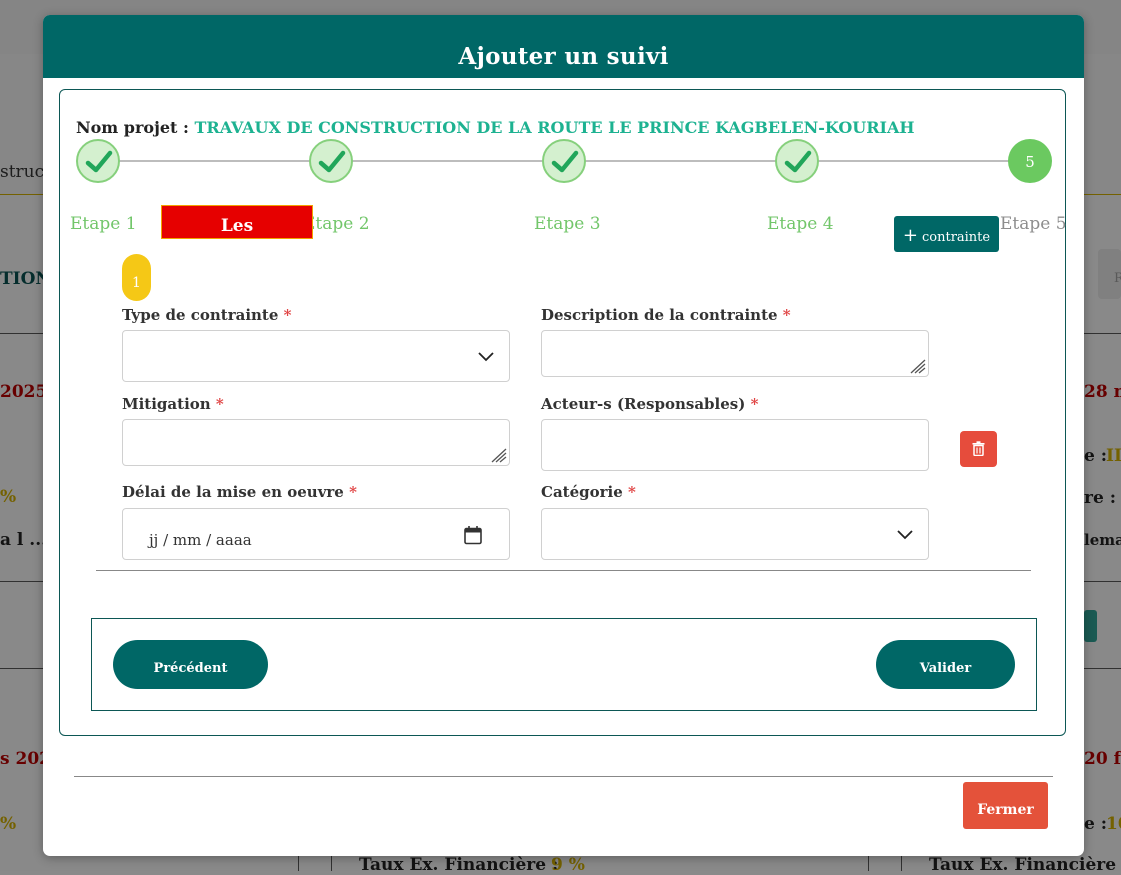 Image resolution: width=1121 pixels, height=875 pixels. I want to click on plus-icon: +, so click(910, 235).